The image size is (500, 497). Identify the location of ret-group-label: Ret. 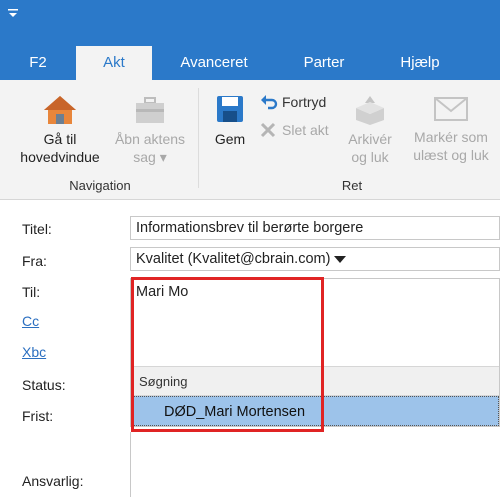
(352, 185).